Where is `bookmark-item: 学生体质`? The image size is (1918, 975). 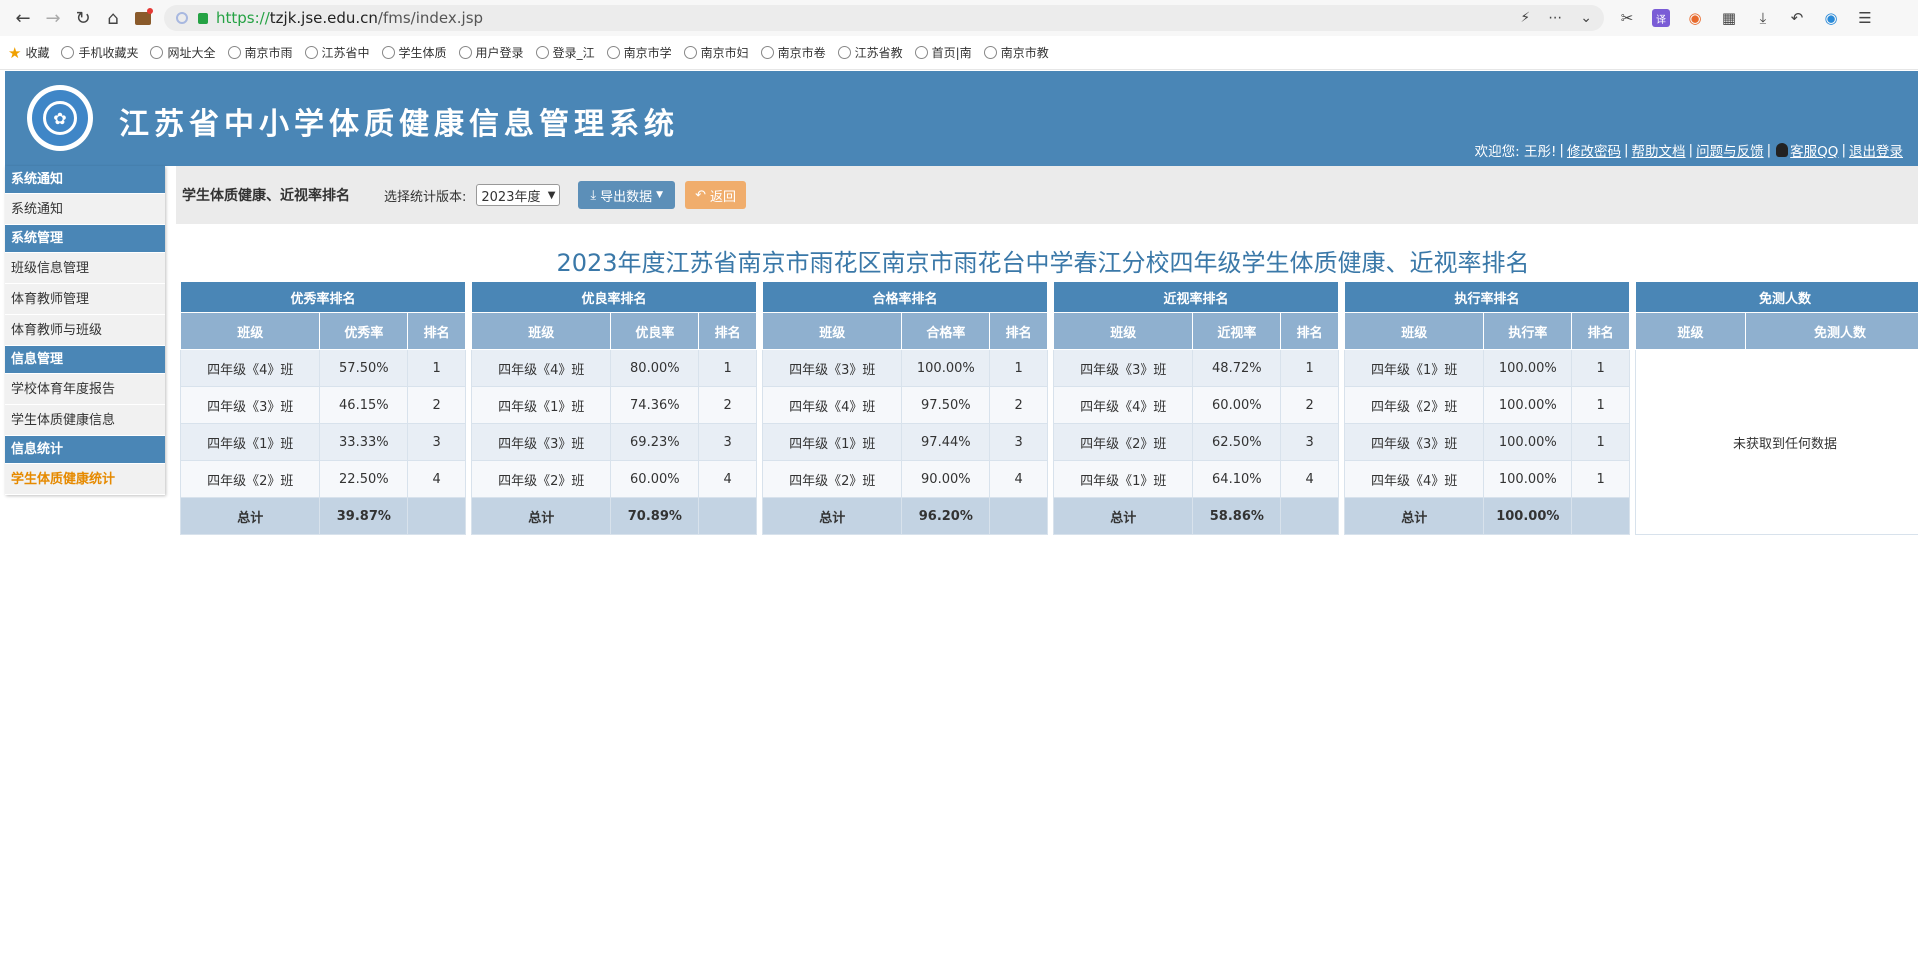
bookmark-item: 学生体质 is located at coordinates (414, 52).